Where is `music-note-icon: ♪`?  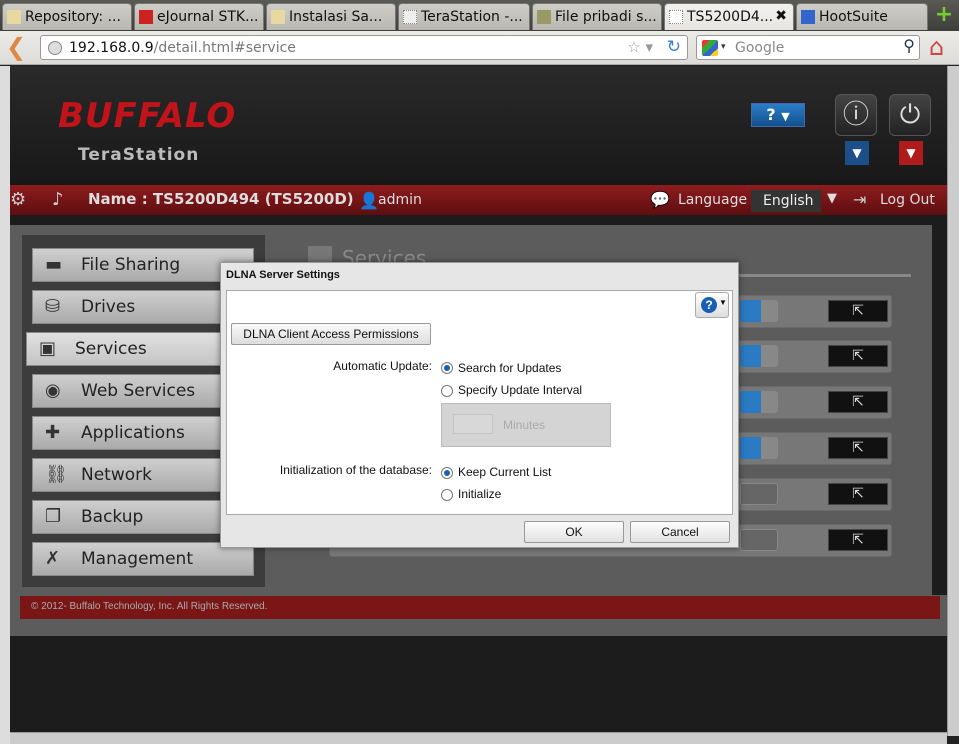
music-note-icon: ♪ is located at coordinates (58, 199).